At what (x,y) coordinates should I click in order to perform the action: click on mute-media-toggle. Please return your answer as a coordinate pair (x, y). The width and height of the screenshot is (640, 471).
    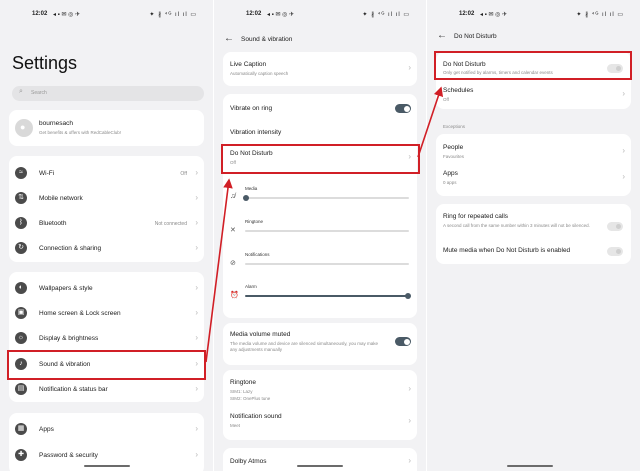
    Looking at the image, I should click on (615, 251).